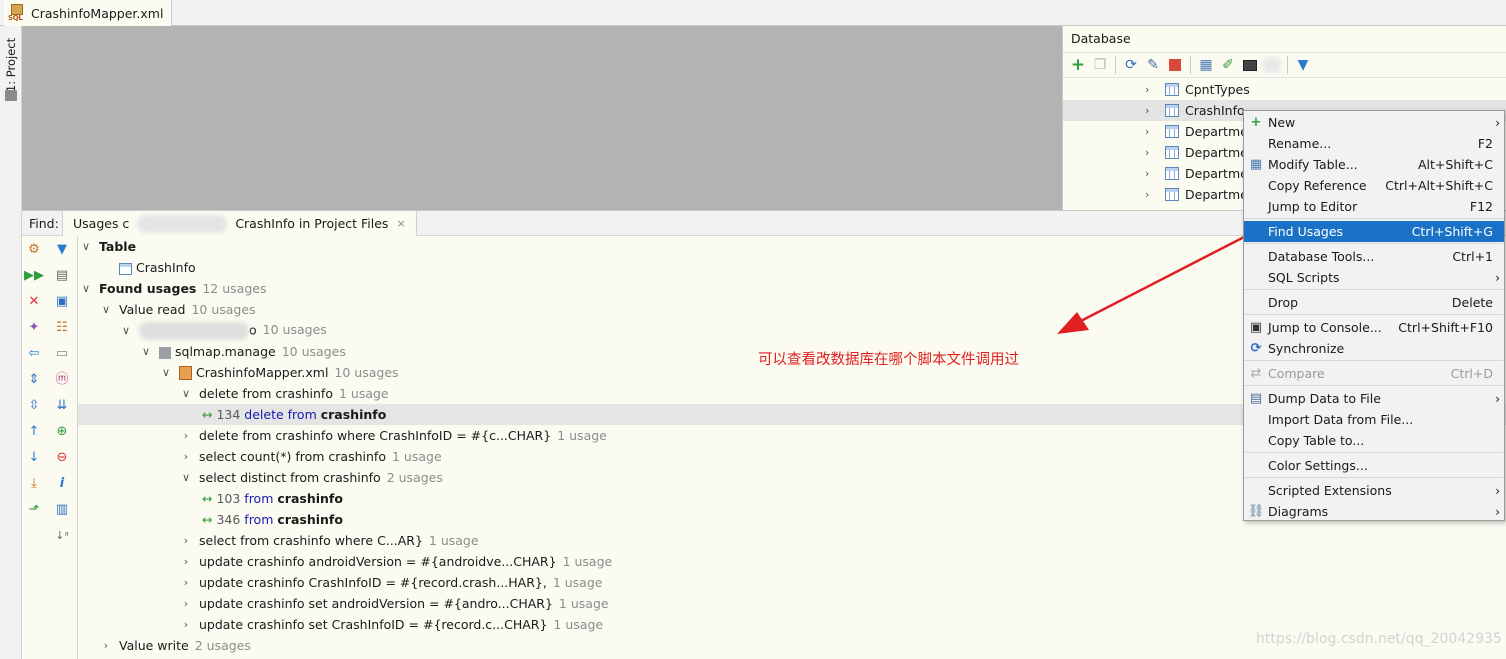 This screenshot has width=1506, height=659. Describe the element at coordinates (262, 372) in the screenshot. I see `node-text: CrashinfoMapper.xml` at that location.